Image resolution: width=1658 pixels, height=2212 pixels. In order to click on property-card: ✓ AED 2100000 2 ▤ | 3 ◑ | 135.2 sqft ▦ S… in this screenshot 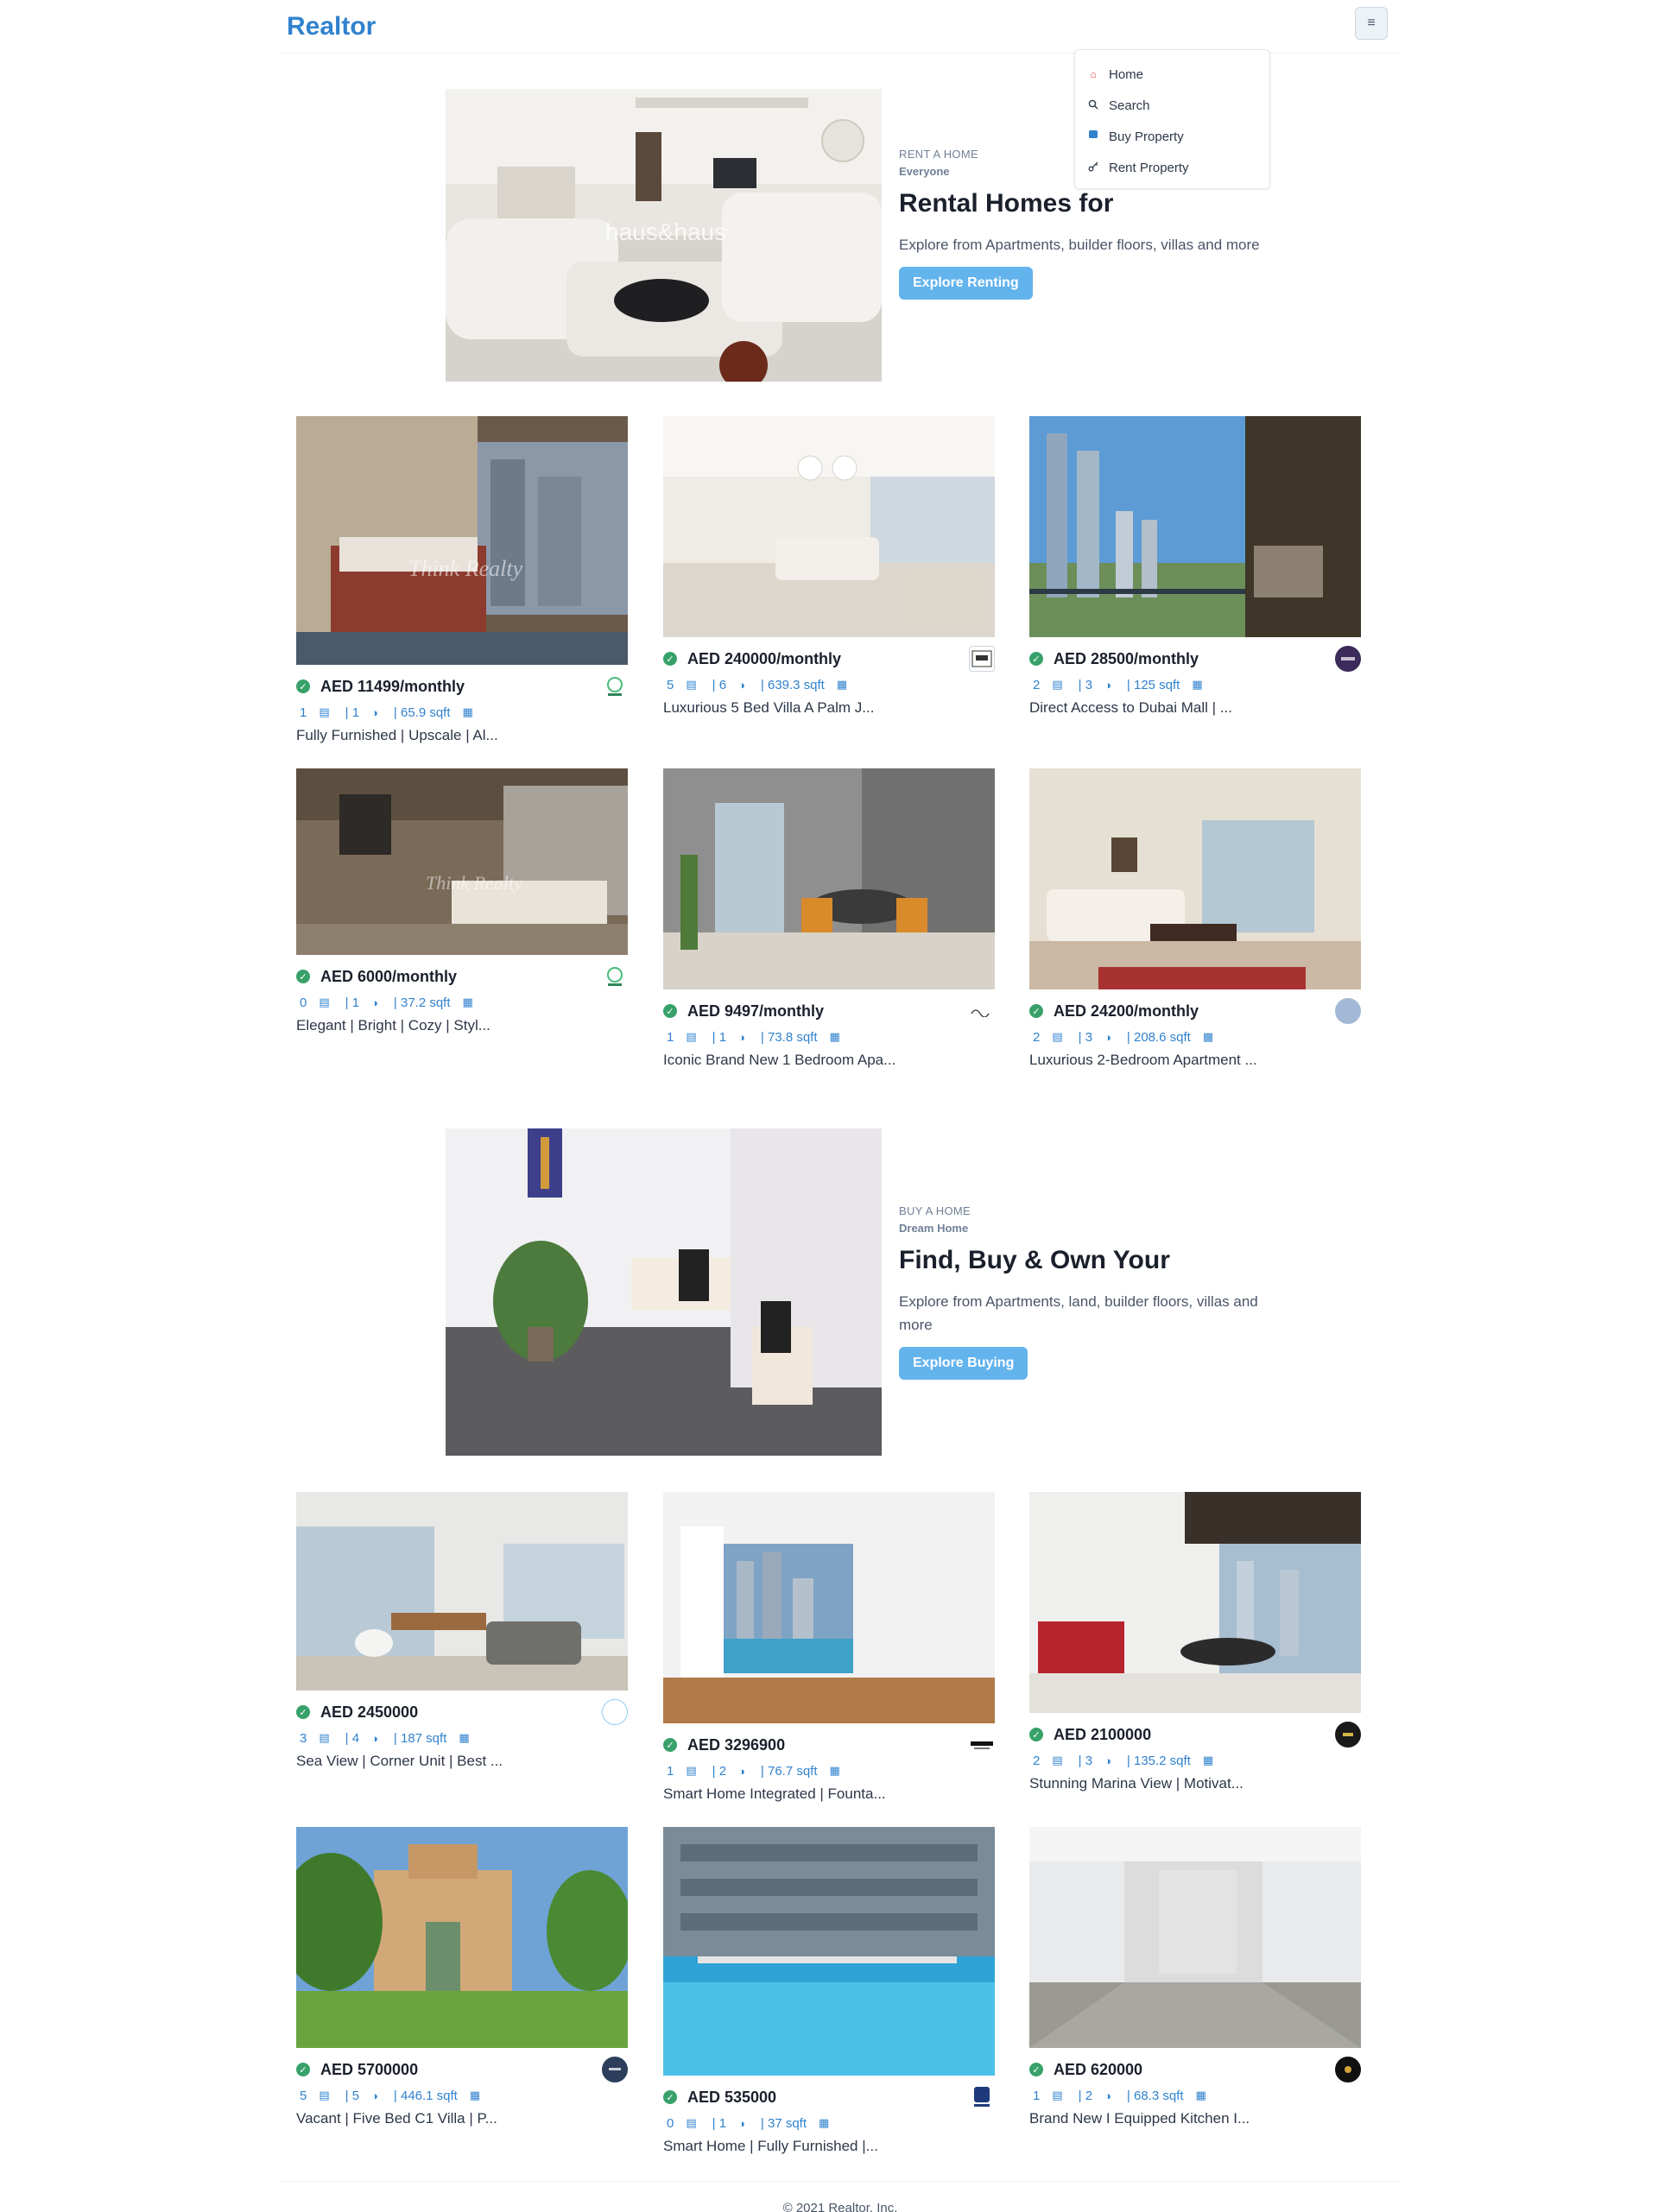, I will do `click(1195, 1642)`.